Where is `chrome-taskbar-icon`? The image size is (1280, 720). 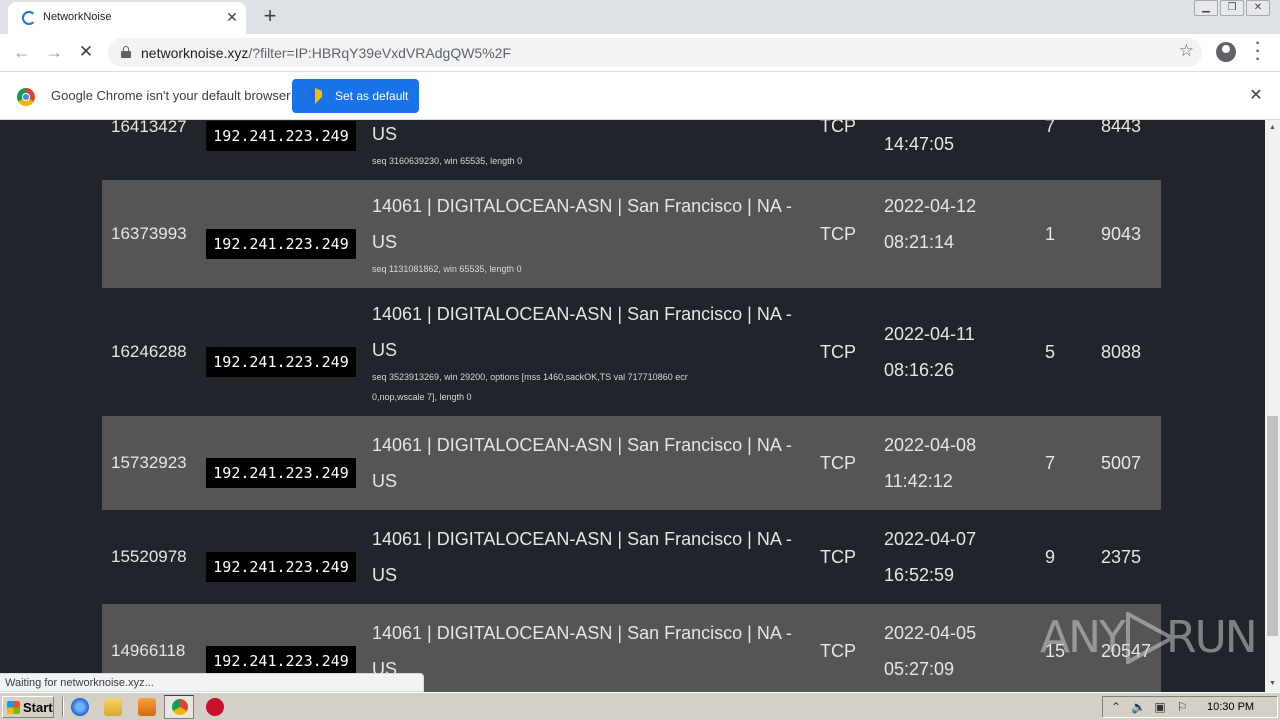
chrome-taskbar-icon is located at coordinates (179, 707).